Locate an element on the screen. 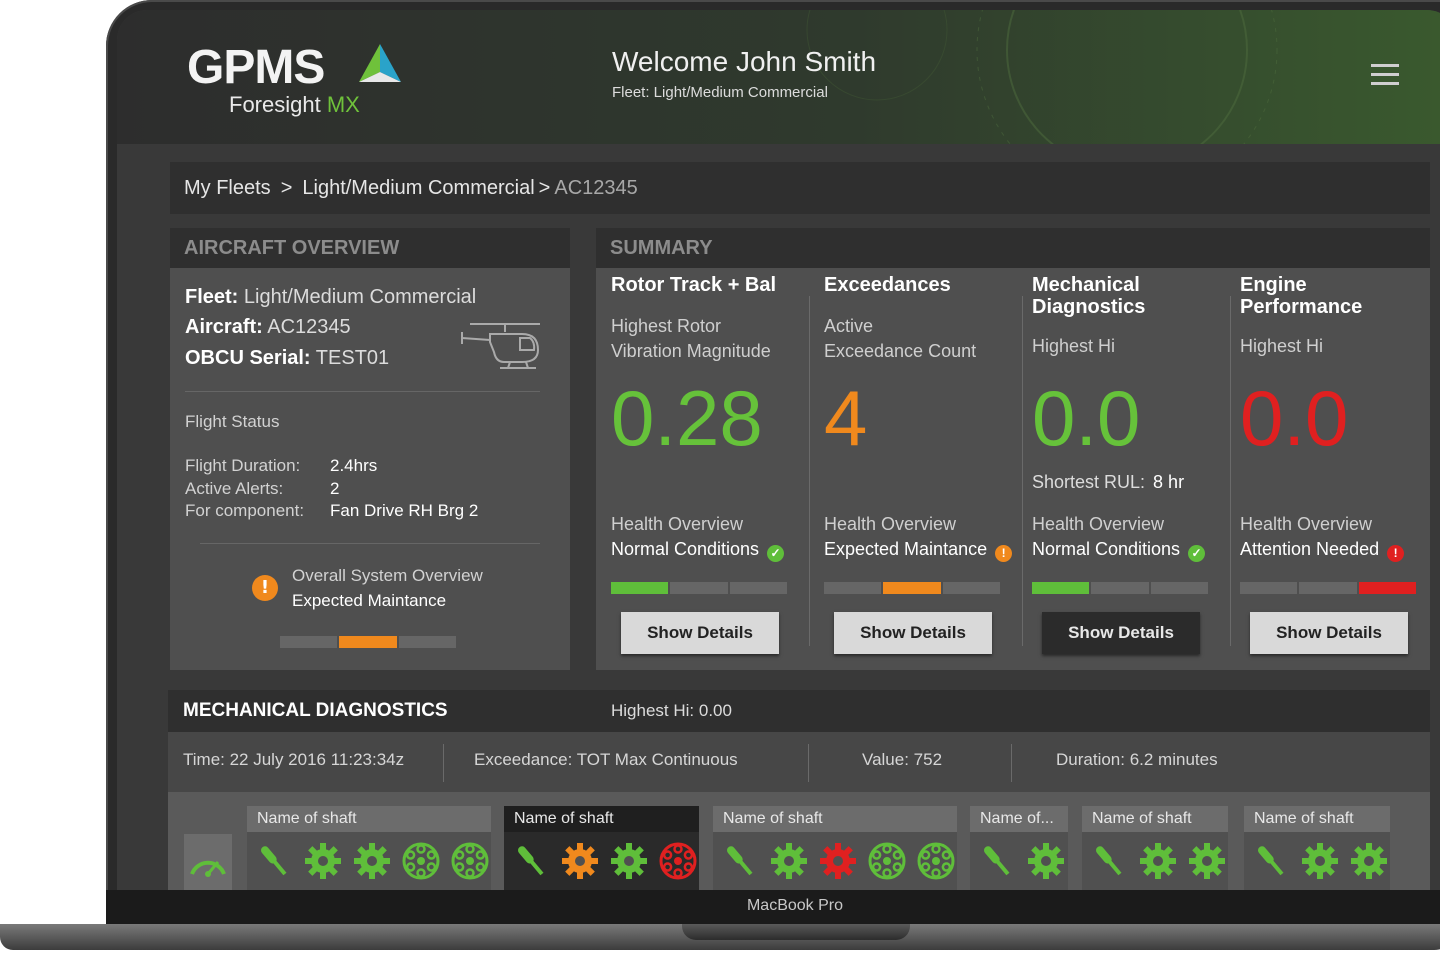 The image size is (1440, 972). breadcrumb-my-fleets: My Fleets is located at coordinates (227, 188).